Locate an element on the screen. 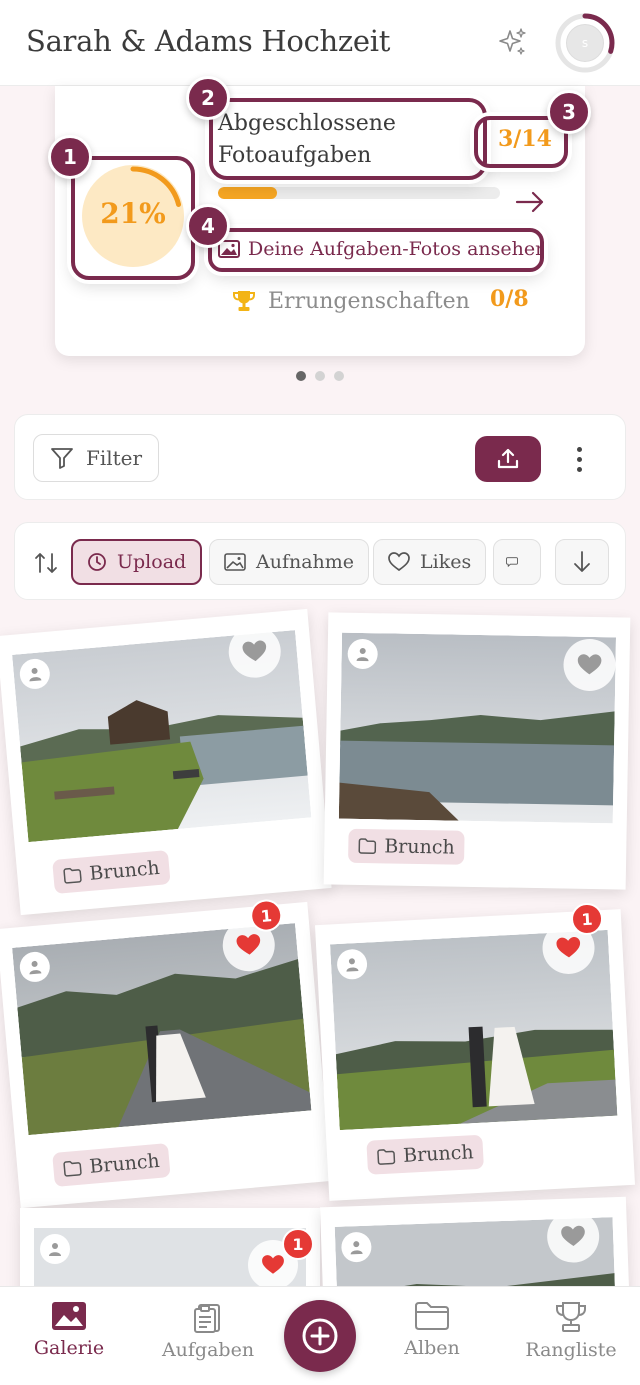 This screenshot has height=1385, width=640. sort-direction-button is located at coordinates (582, 562).